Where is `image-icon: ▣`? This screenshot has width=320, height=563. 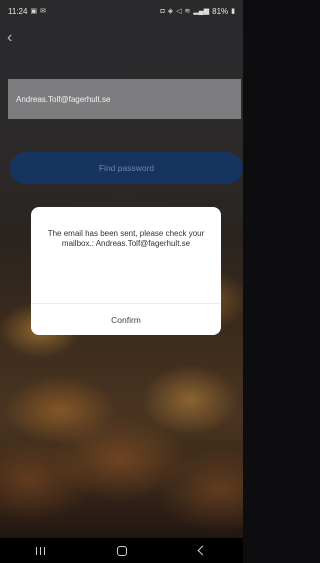
image-icon: ▣ is located at coordinates (34, 11).